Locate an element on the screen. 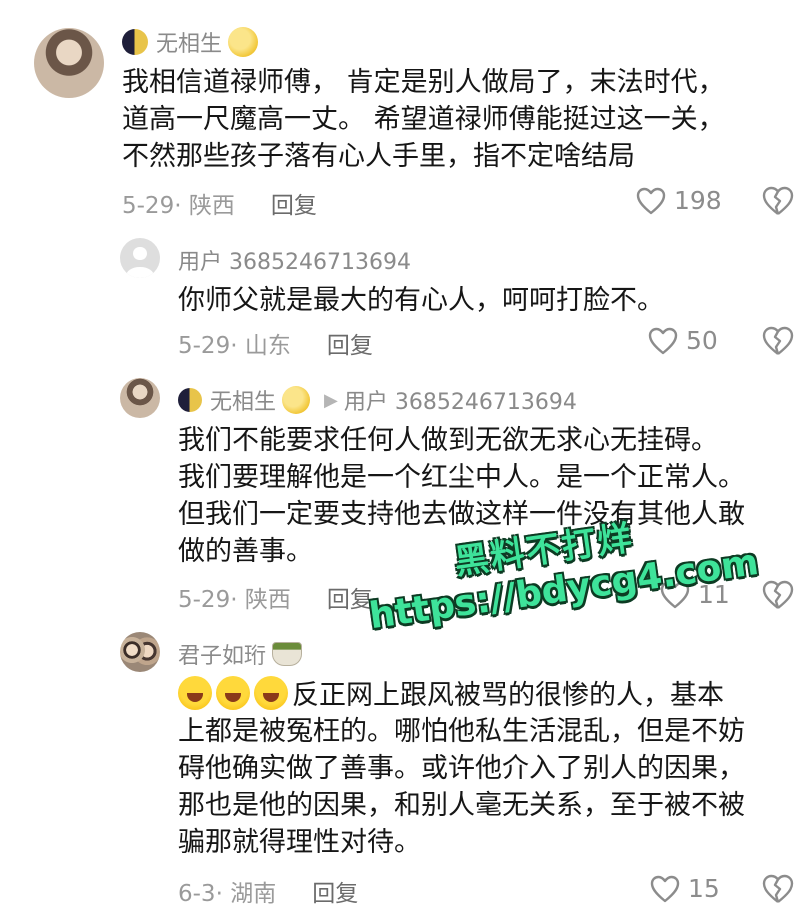 This screenshot has height=908, width=808. comment-meta: 5-29· 山东 回复 is located at coordinates (275, 343).